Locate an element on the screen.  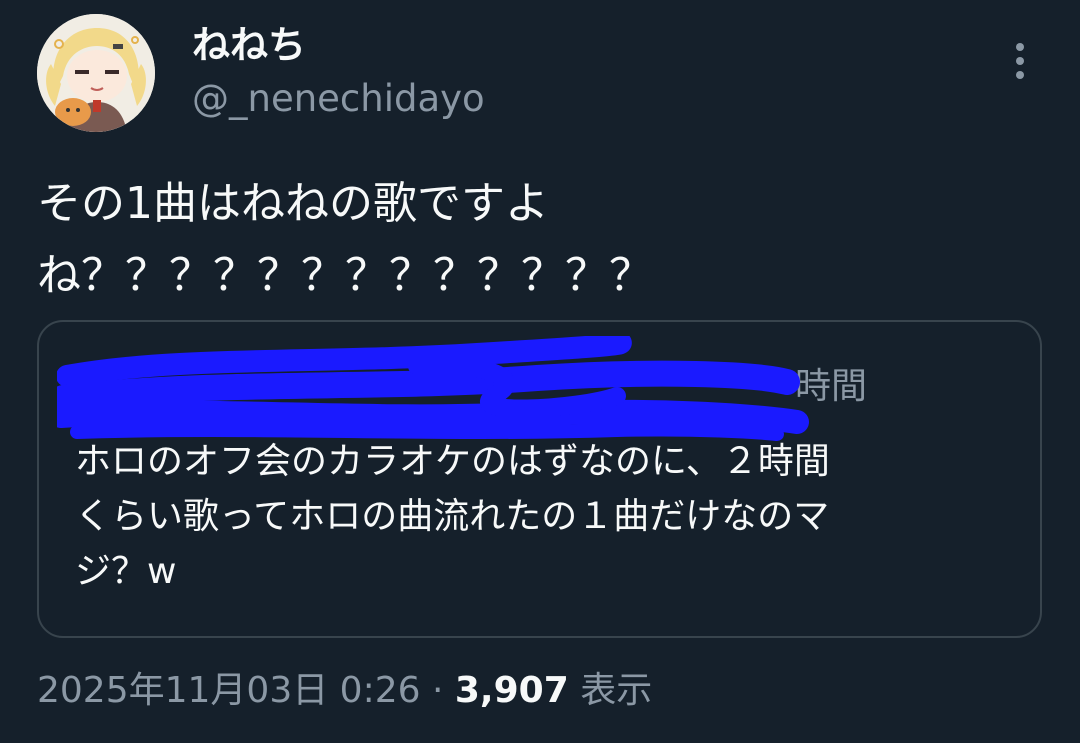
more-options-button is located at coordinates (1020, 61).